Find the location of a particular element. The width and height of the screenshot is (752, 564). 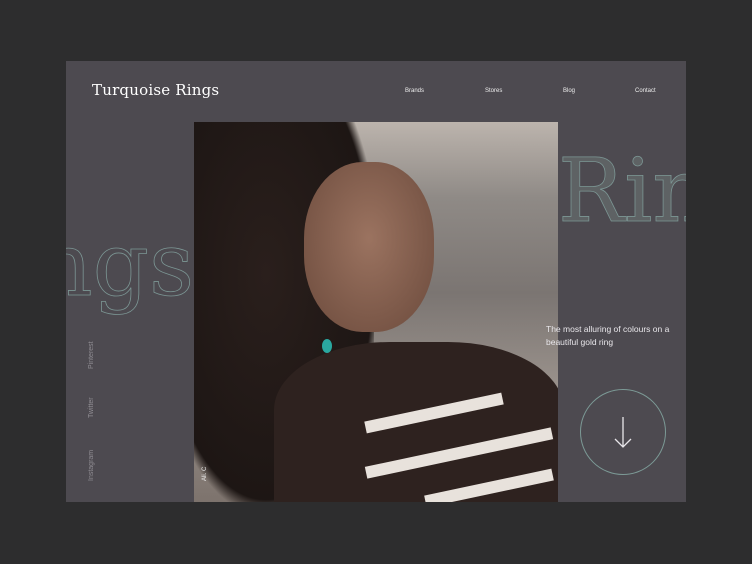

social-instagram: Instagram is located at coordinates (91, 465).